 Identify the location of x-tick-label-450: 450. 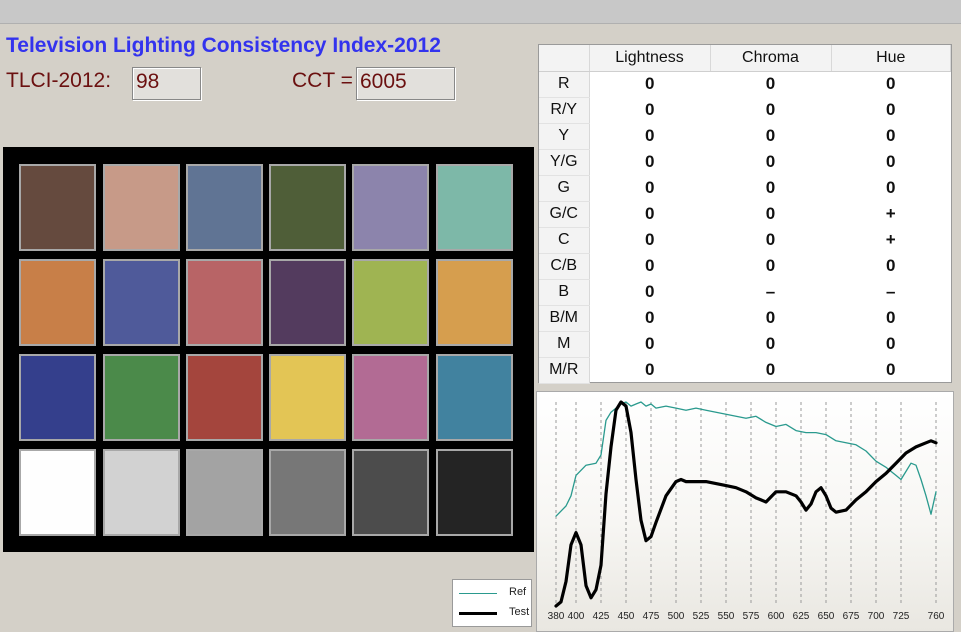
(626, 616).